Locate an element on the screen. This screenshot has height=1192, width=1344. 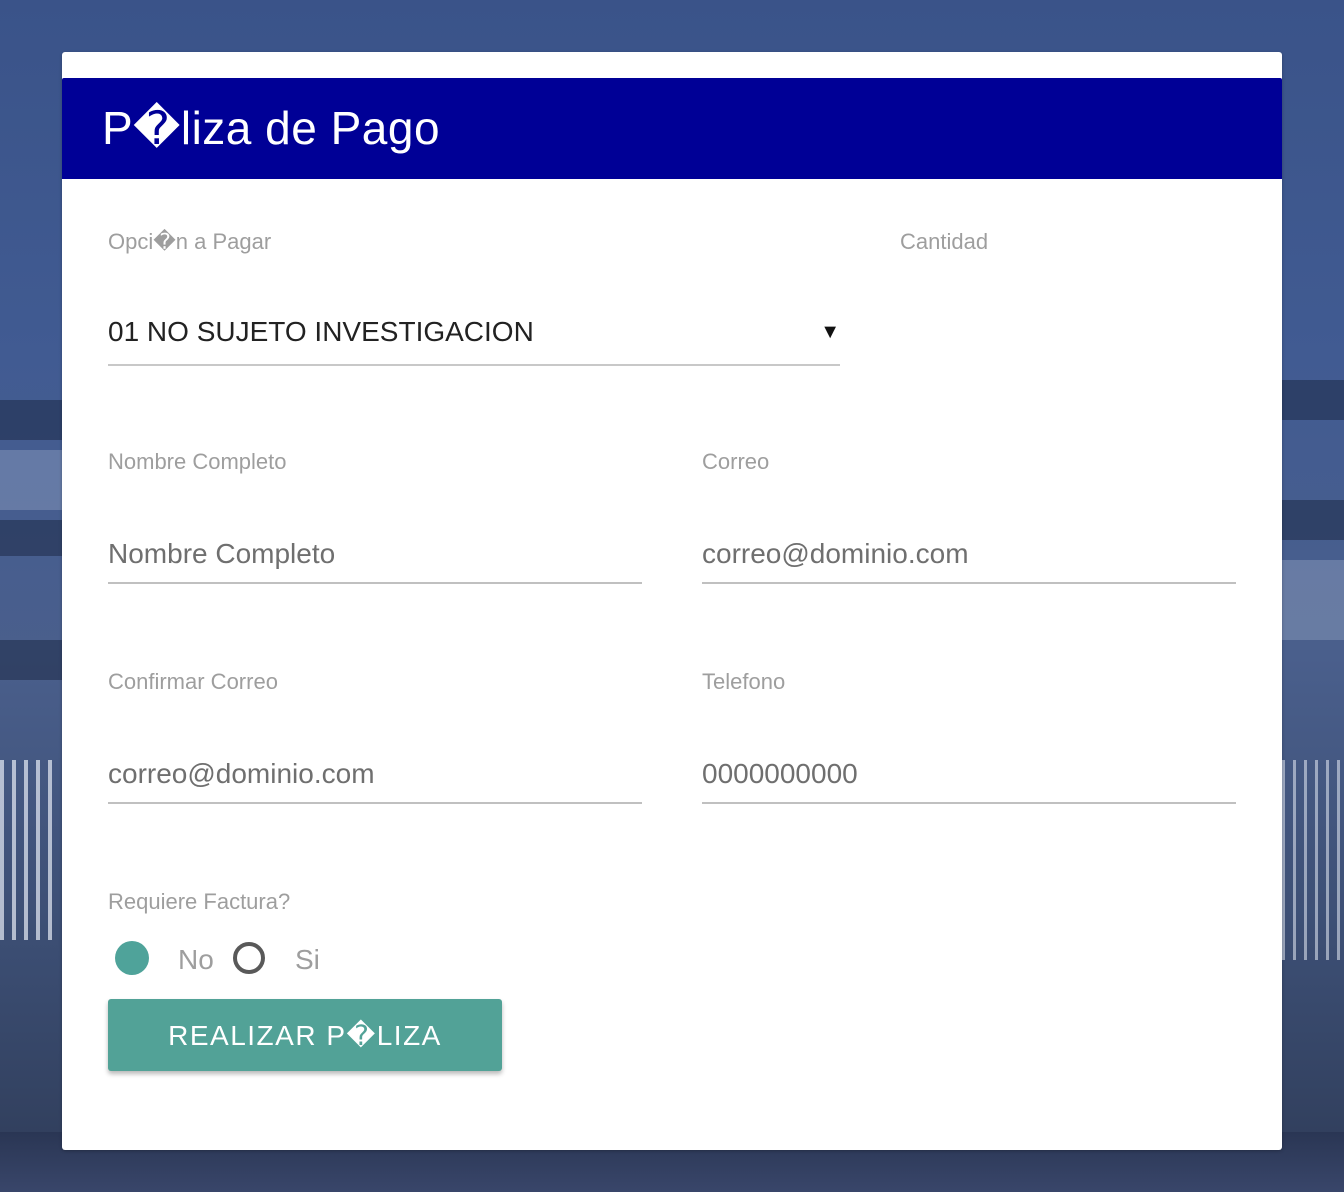
invoice-si-label: Si is located at coordinates (307, 960).